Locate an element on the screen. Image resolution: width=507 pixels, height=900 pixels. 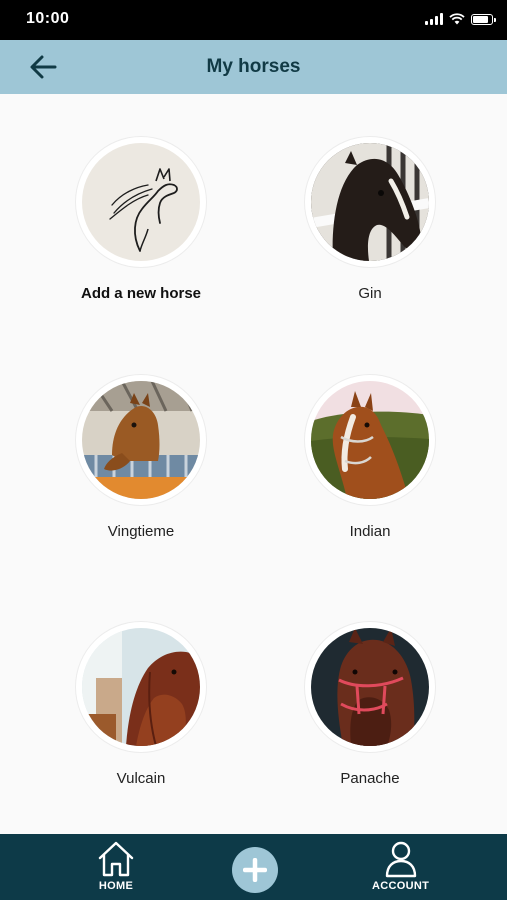
horse-name: Vulcain is located at coordinates (141, 778).